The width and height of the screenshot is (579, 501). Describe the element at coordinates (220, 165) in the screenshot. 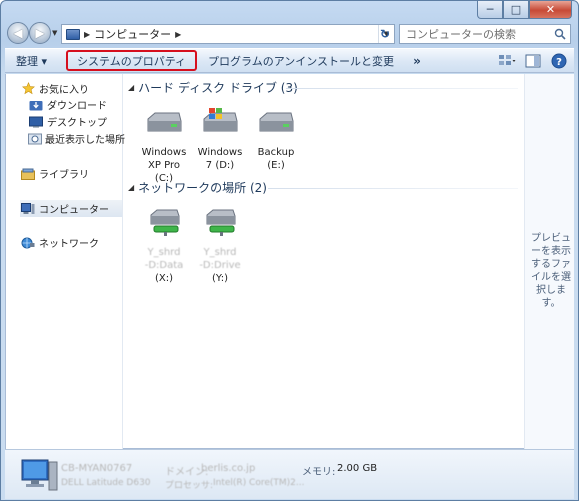

I see `drive-label-line2: 7 (D:)` at that location.